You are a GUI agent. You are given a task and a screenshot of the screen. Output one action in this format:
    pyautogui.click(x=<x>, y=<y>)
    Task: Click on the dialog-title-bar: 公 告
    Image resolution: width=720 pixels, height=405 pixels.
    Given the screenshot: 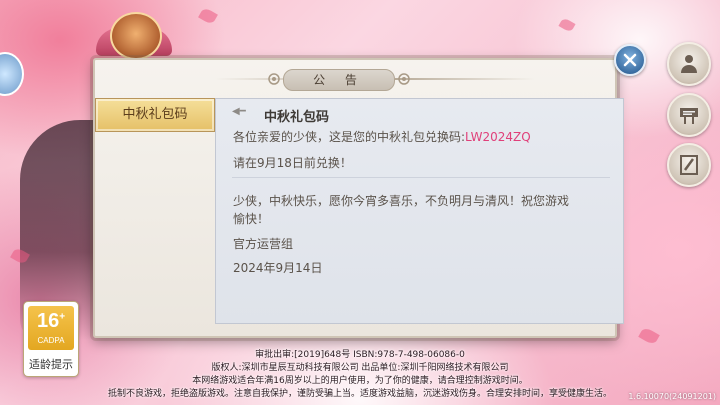 What is the action you would take?
    pyautogui.click(x=355, y=79)
    